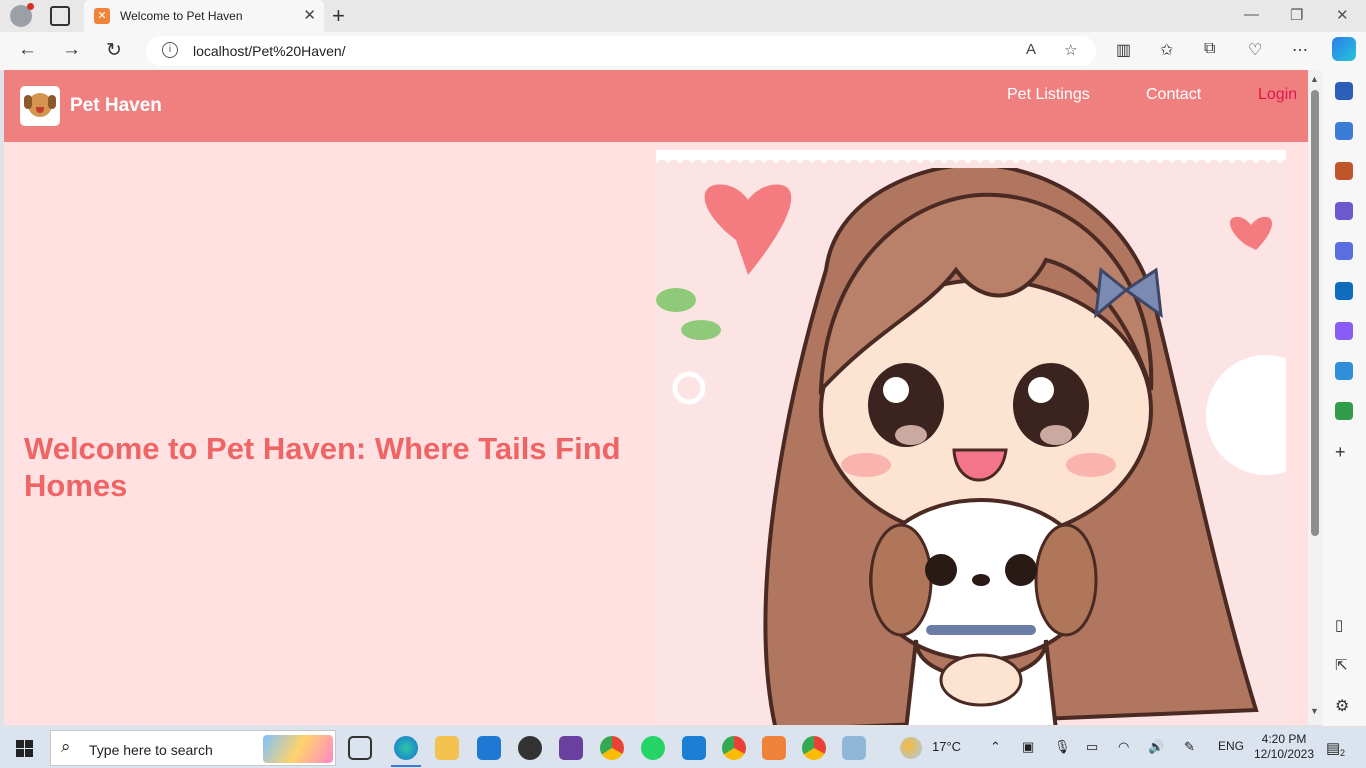 The height and width of the screenshot is (768, 1366). I want to click on search-highlight-image, so click(298, 749).